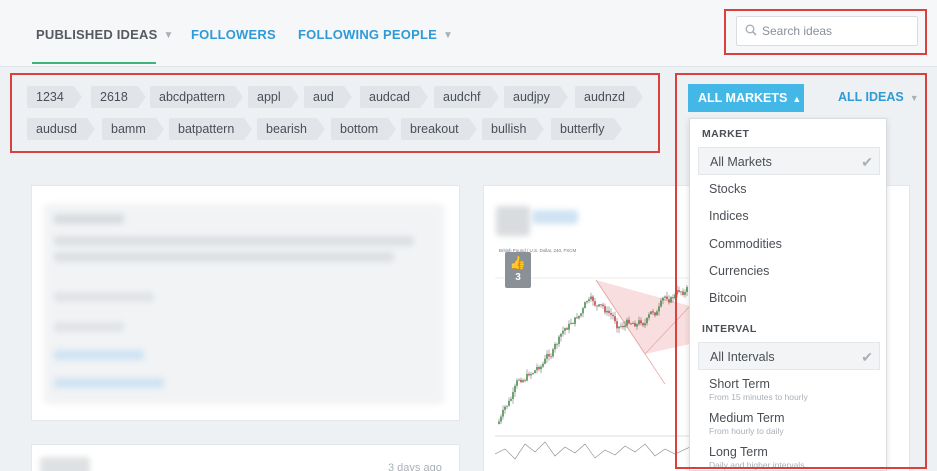 This screenshot has width=937, height=471. I want to click on tab-published-ideas-label: PUBLISHED IDEAS, so click(97, 34).